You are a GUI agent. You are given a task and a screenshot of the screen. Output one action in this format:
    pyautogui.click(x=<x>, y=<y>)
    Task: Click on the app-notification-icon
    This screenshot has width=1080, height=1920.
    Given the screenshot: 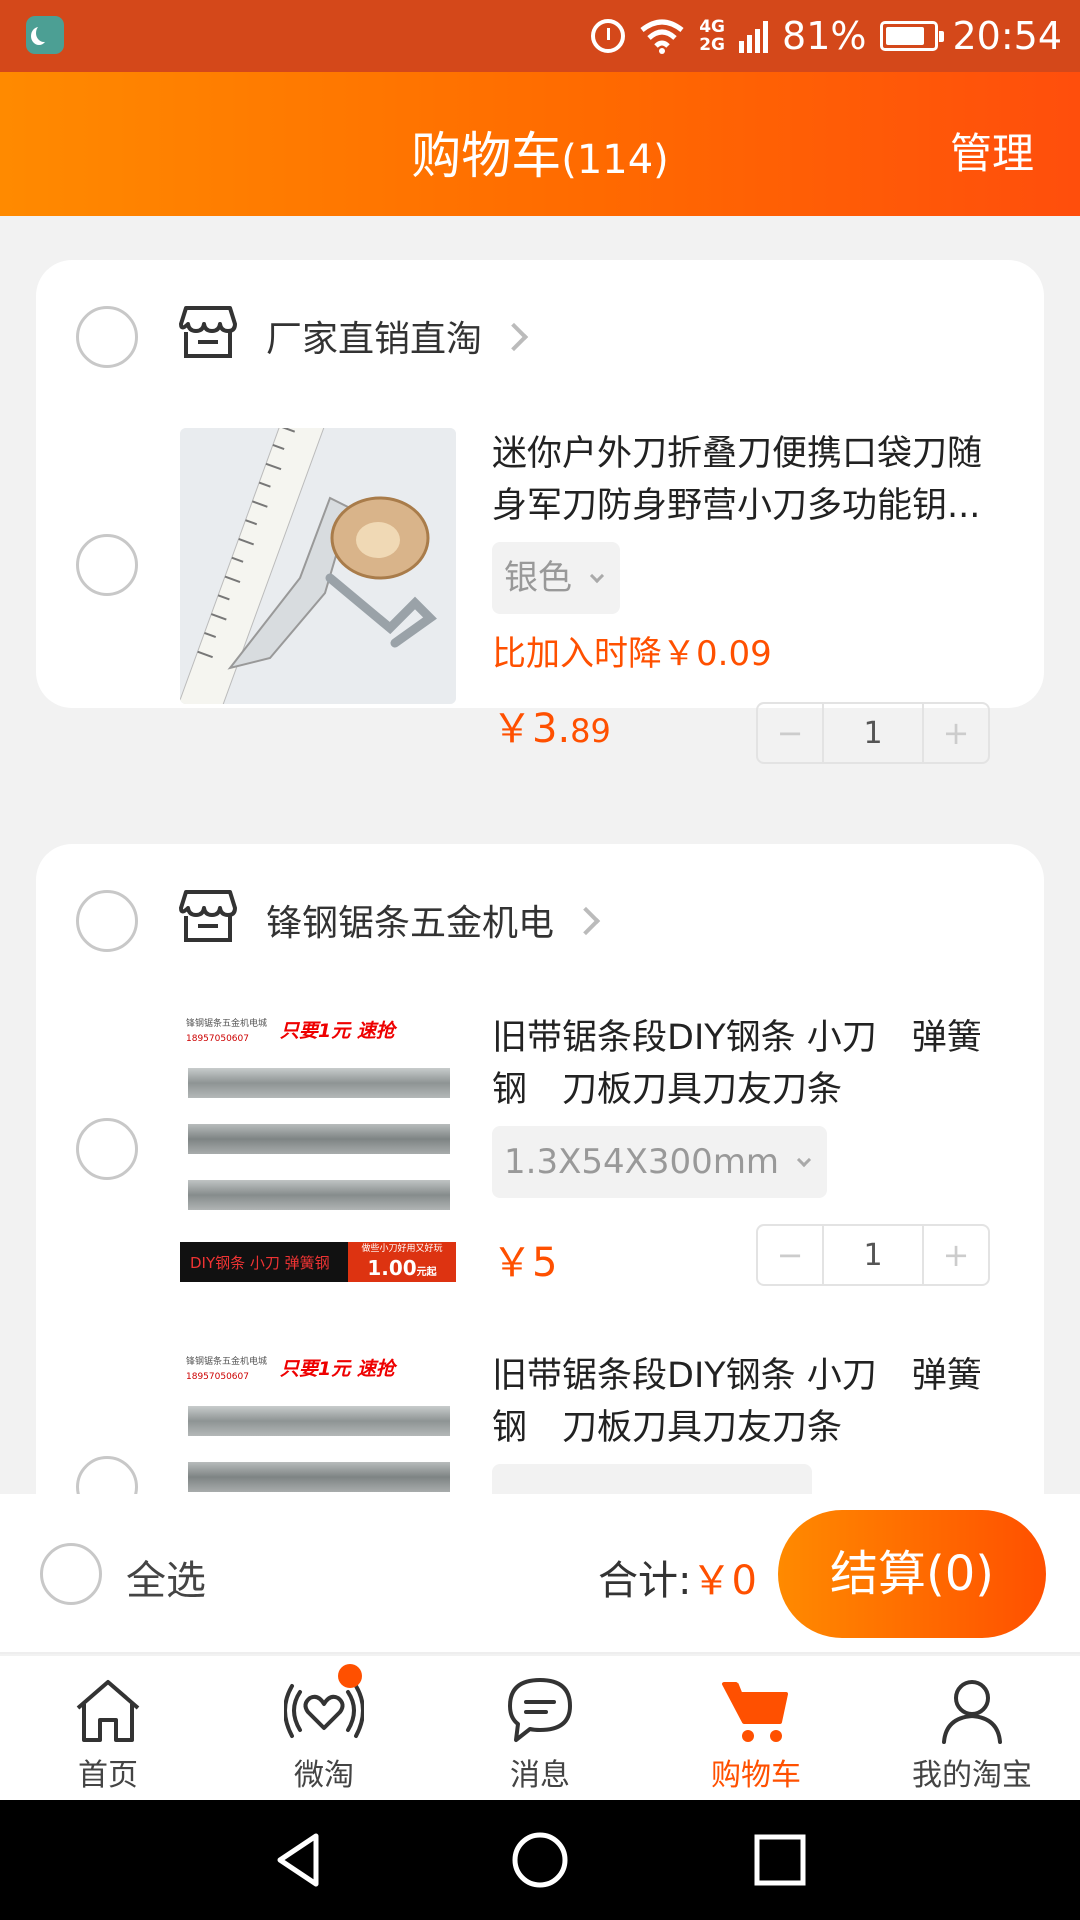 What is the action you would take?
    pyautogui.click(x=45, y=35)
    